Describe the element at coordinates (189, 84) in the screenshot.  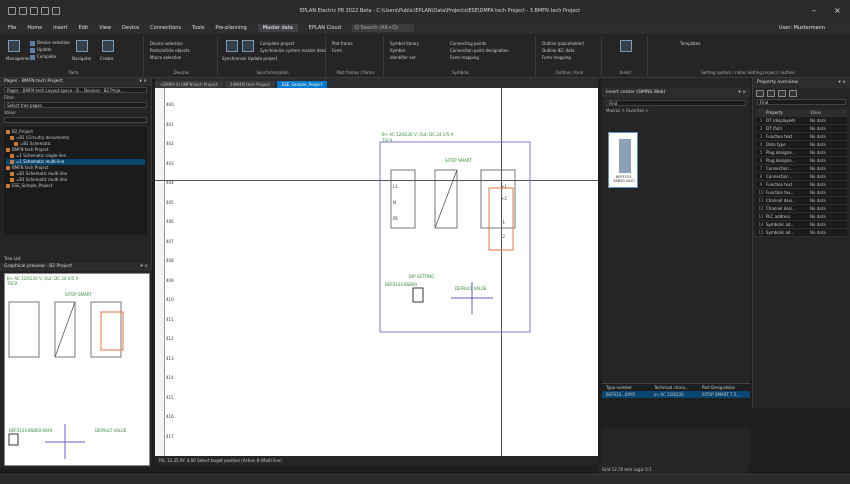
I see `doc-tab: <DMFA-4) 0MFN tech Project` at that location.